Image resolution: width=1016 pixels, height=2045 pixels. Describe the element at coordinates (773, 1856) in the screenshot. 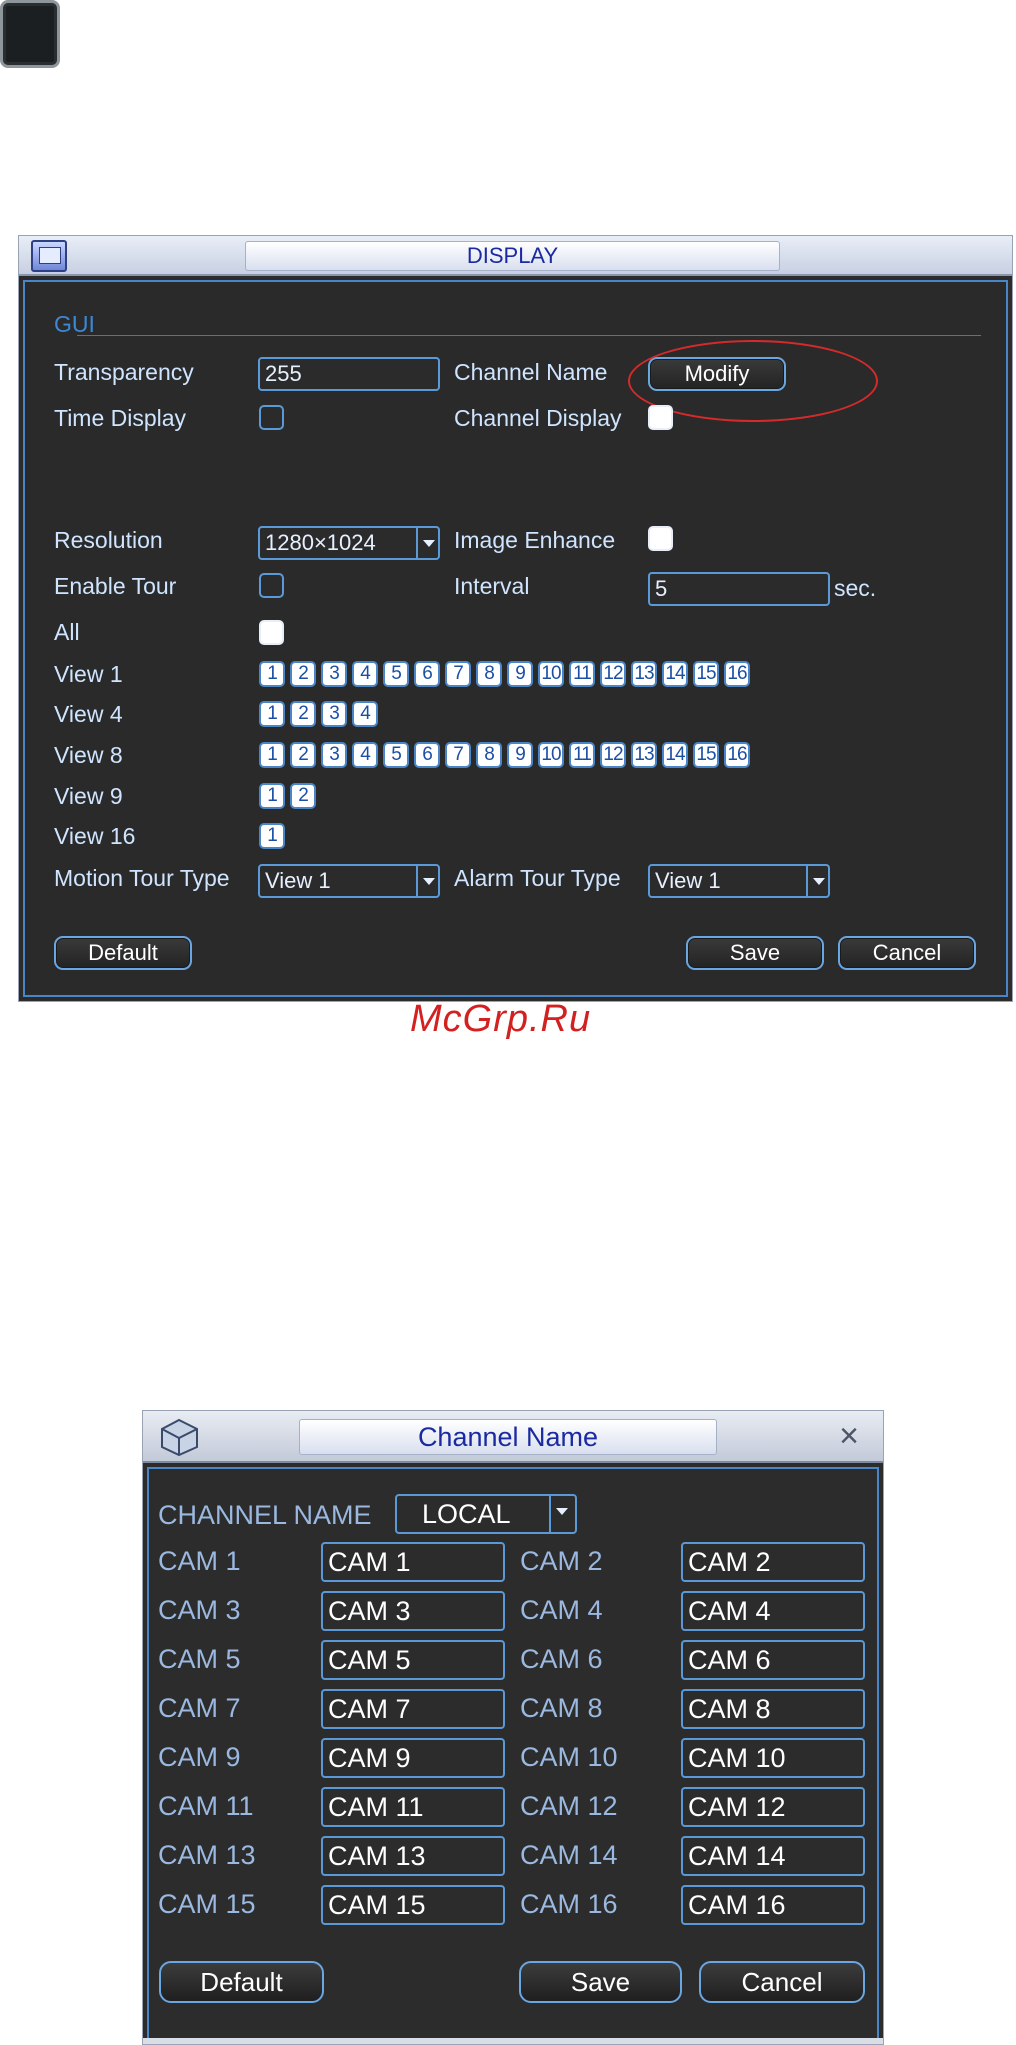

I see `cam-name-input: CAM 14` at that location.